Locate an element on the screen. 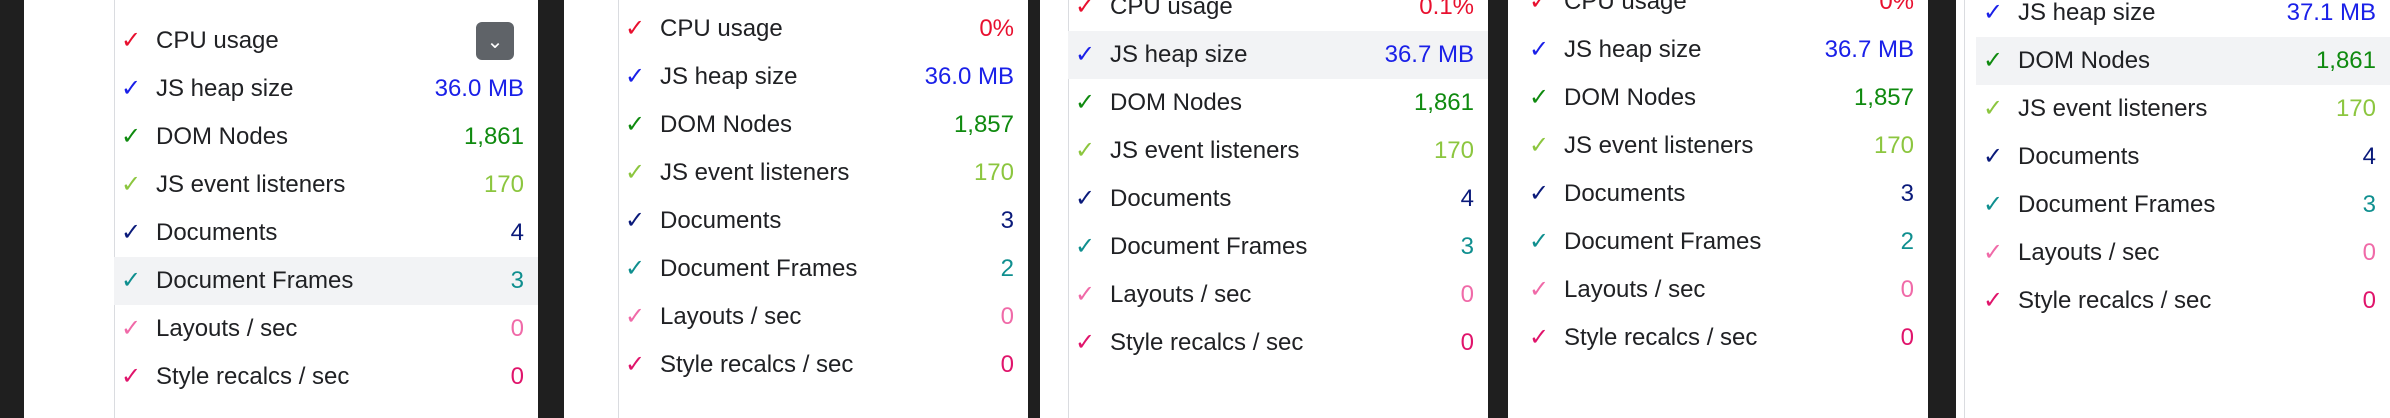 This screenshot has width=2390, height=418. metric-row: ✓ CPU usage is located at coordinates (326, 41).